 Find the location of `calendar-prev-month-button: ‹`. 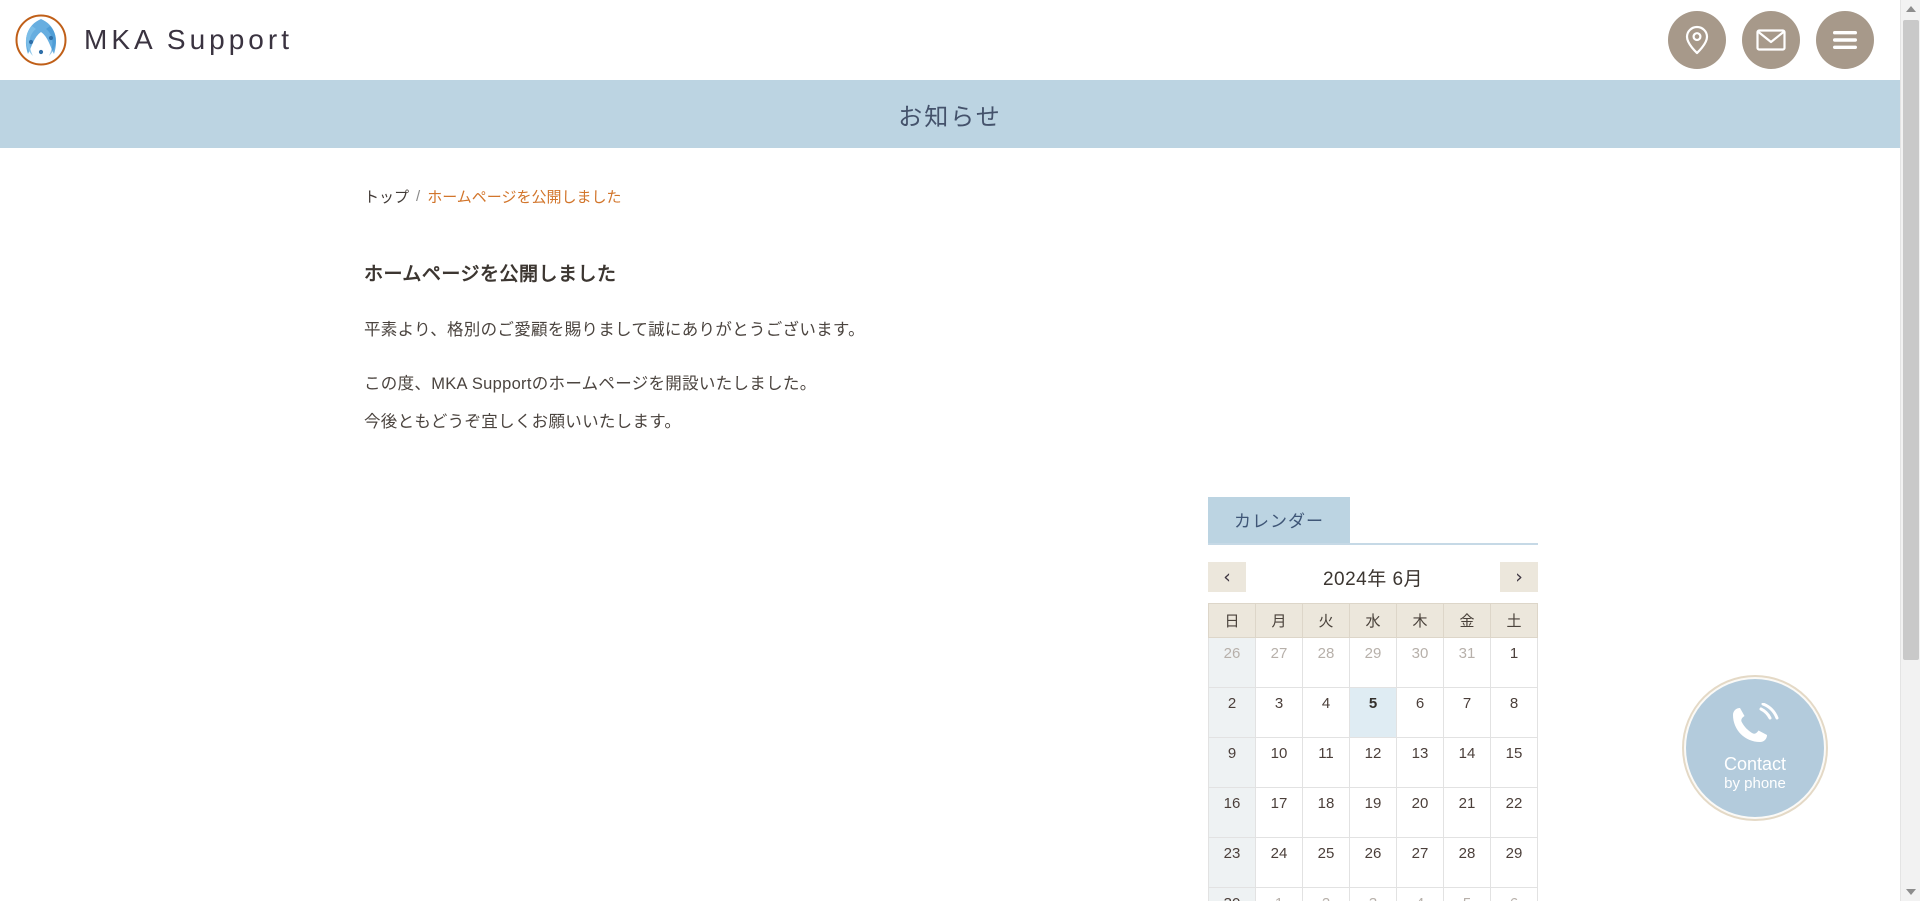

calendar-prev-month-button: ‹ is located at coordinates (1227, 577).